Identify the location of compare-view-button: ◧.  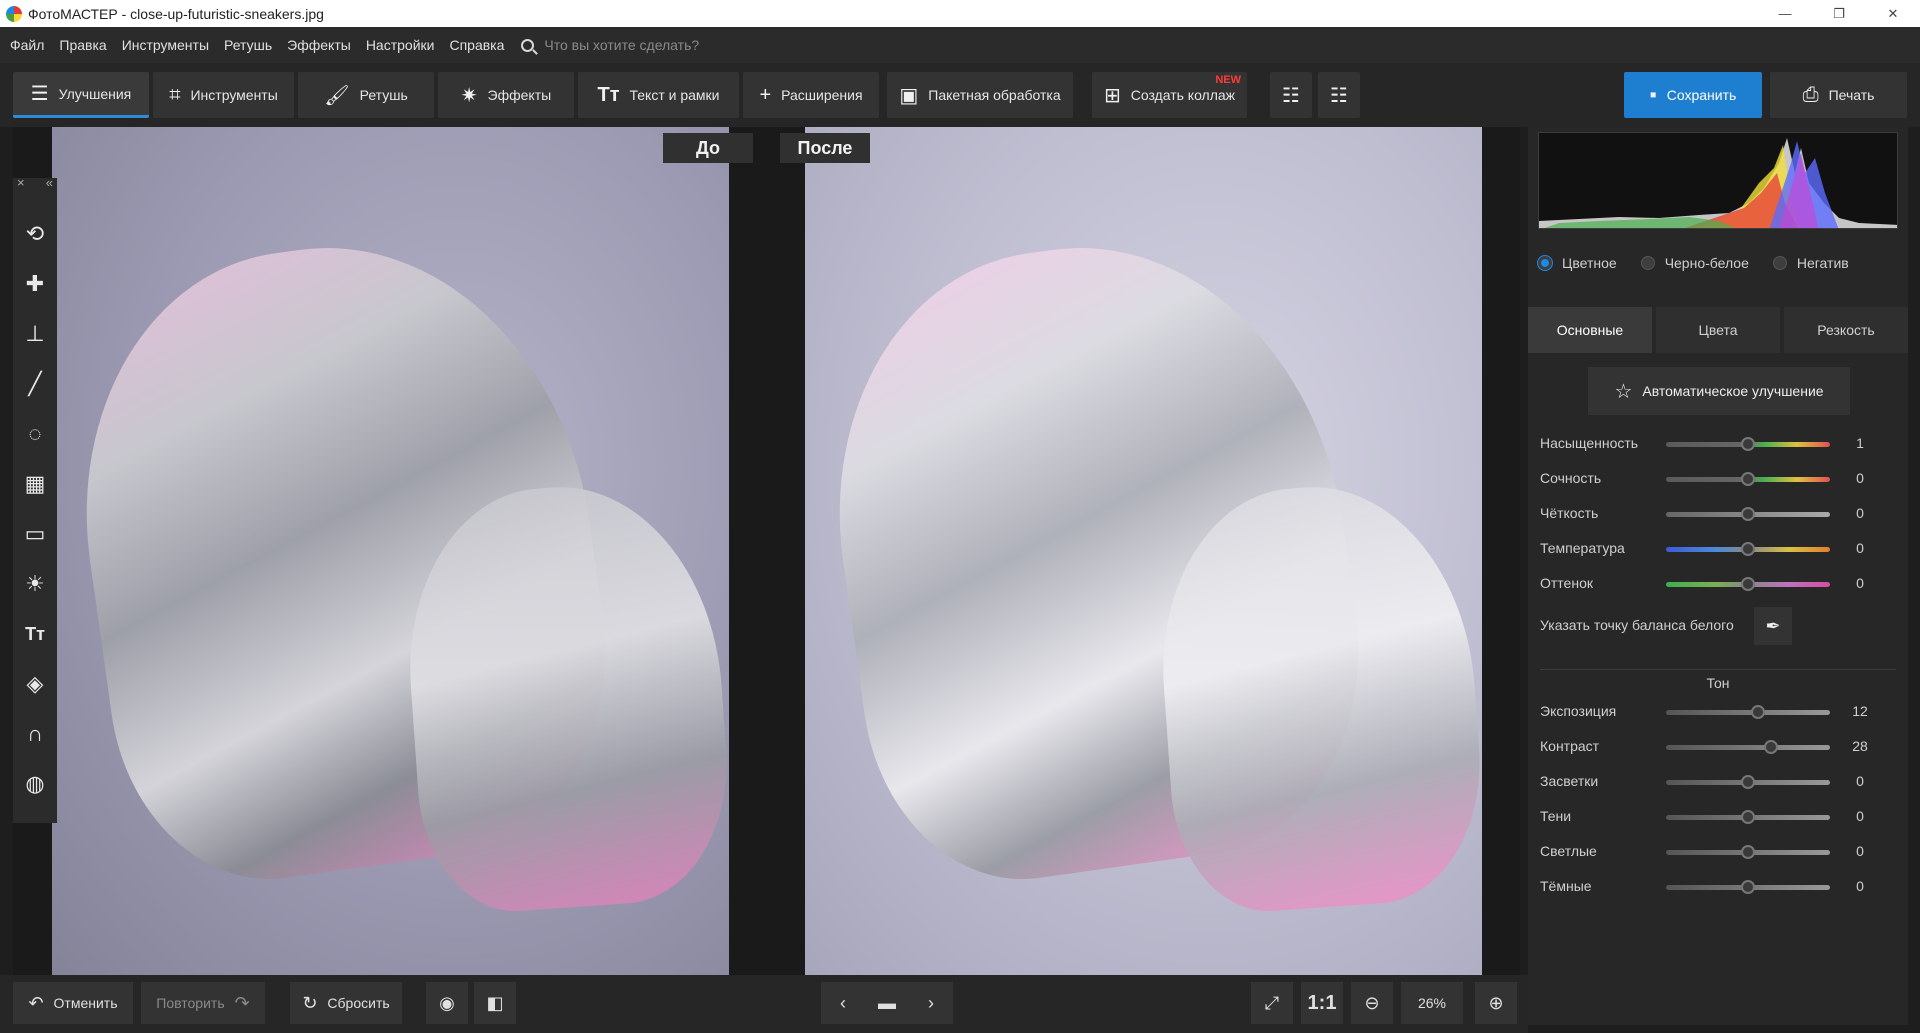
(495, 1003).